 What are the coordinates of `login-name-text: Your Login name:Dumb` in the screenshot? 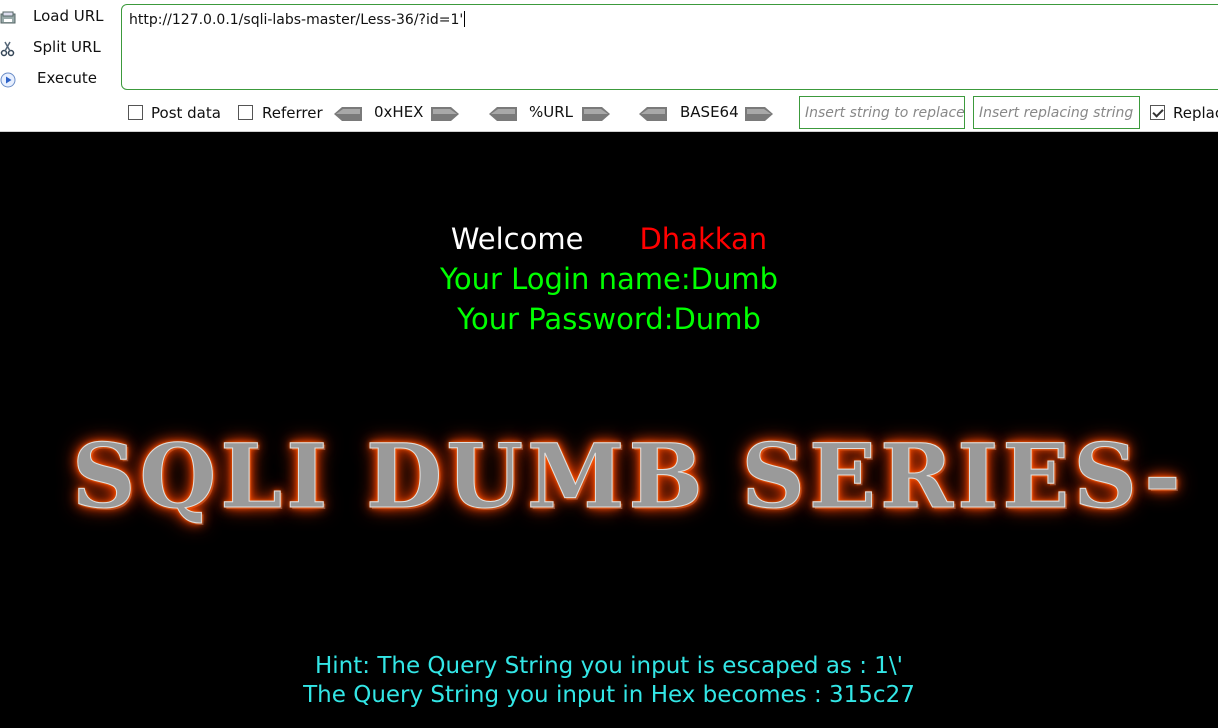 It's located at (609, 279).